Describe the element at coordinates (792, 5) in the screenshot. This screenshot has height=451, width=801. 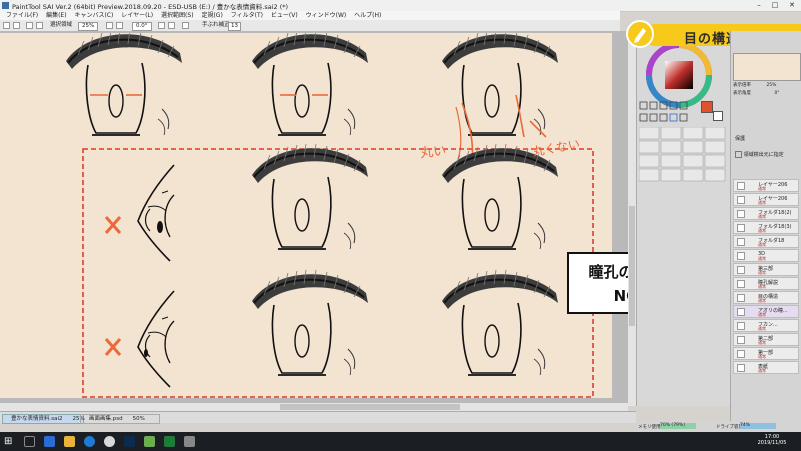
I see `close-button: ✕` at that location.